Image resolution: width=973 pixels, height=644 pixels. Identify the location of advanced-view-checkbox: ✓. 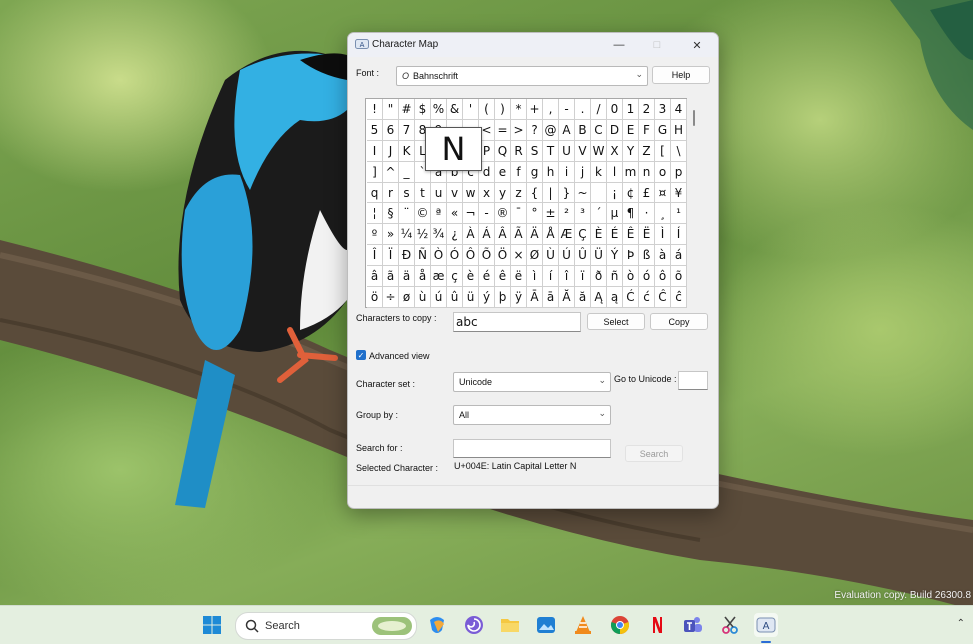
(361, 355).